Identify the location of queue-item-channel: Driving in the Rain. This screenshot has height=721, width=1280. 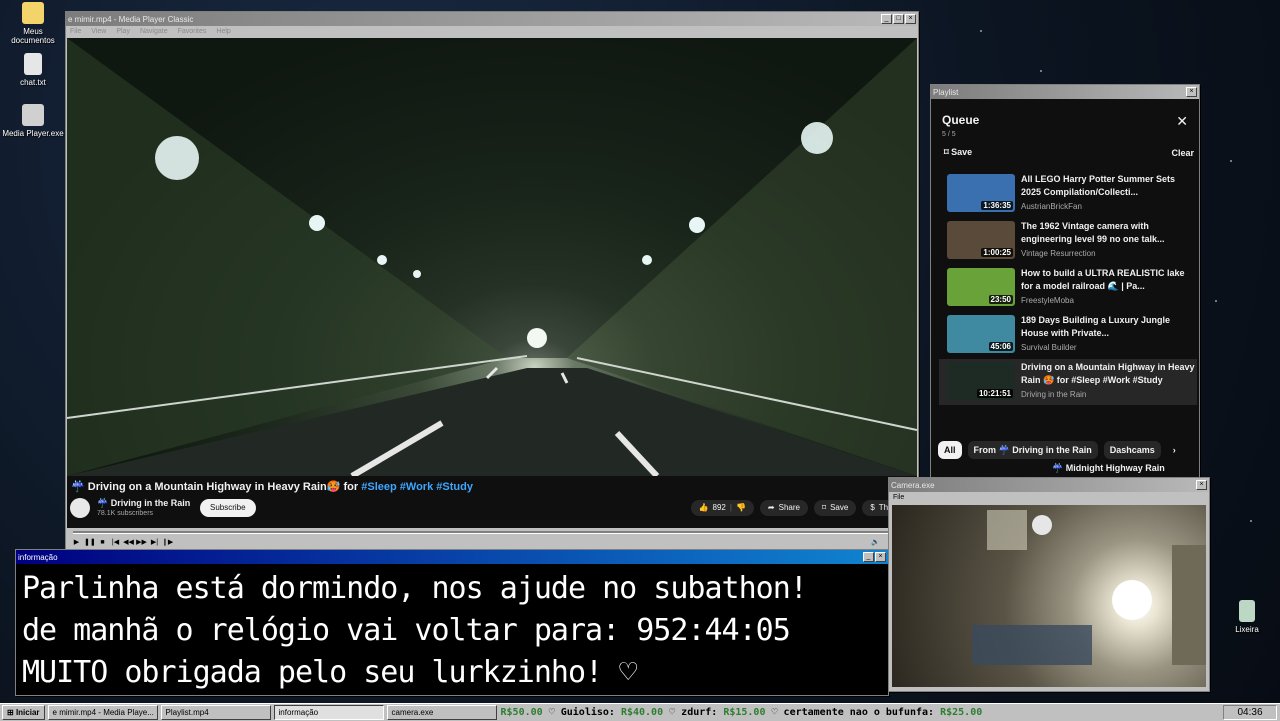
(1054, 394).